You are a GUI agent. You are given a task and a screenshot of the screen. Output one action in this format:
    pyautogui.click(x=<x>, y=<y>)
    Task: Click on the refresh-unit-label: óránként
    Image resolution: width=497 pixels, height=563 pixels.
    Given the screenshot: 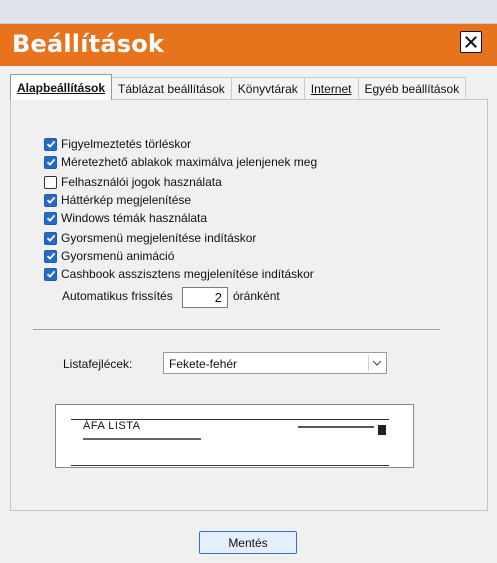 What is the action you would take?
    pyautogui.click(x=256, y=296)
    